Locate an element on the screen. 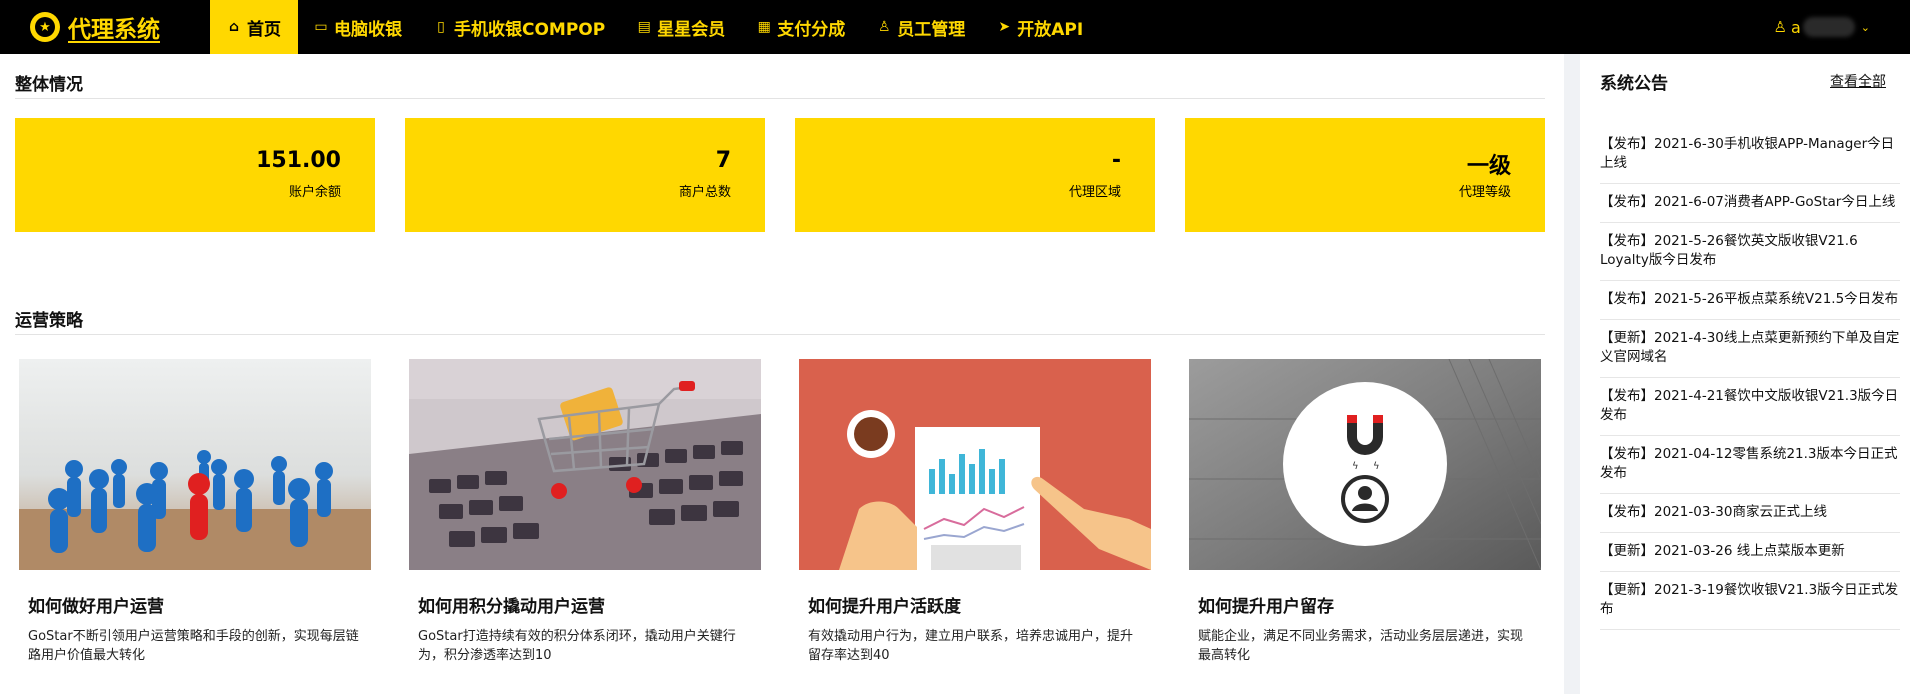  nav-item-label: 电脑收银 is located at coordinates (368, 29).